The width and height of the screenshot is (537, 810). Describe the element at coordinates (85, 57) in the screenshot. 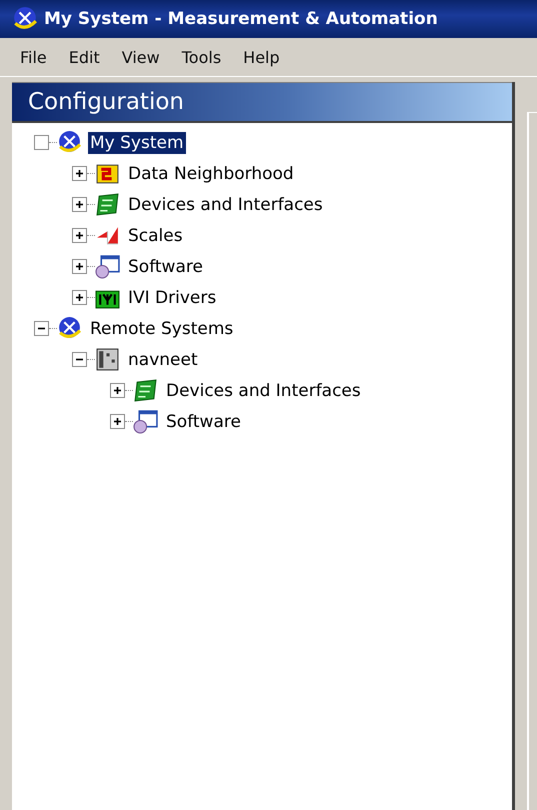

I see `menu-item: Edit` at that location.